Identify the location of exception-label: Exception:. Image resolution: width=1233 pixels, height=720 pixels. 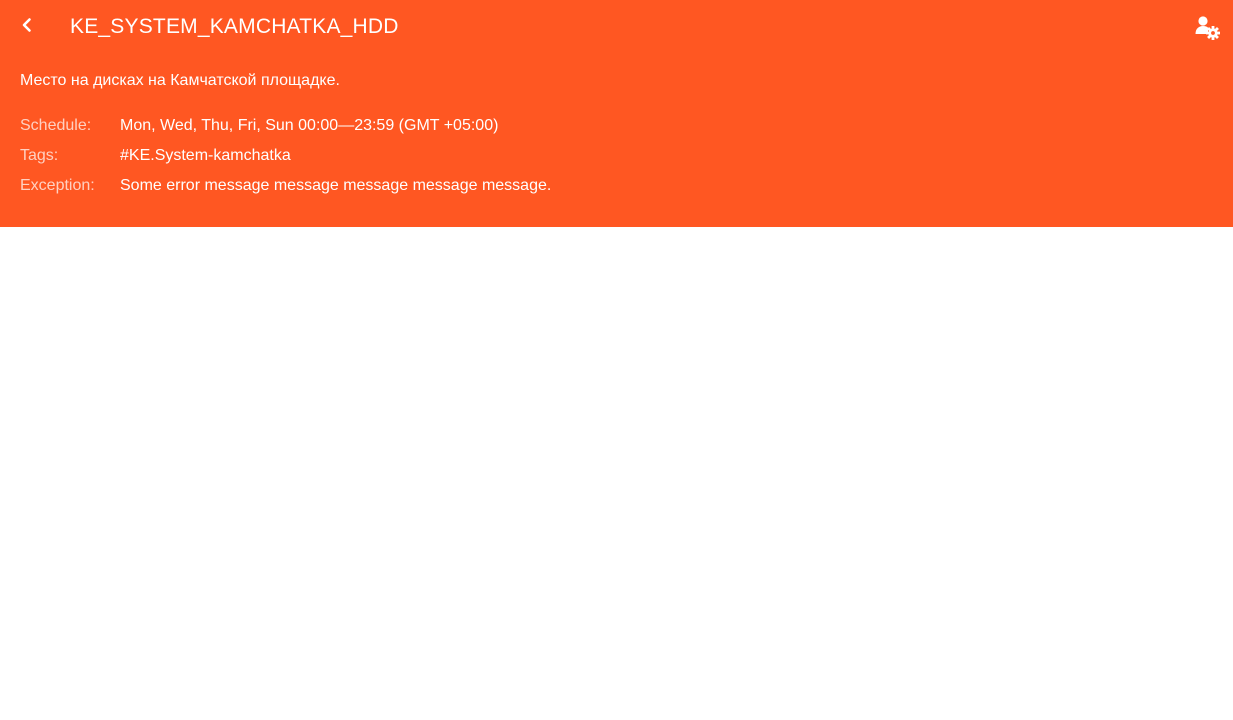
(57, 185).